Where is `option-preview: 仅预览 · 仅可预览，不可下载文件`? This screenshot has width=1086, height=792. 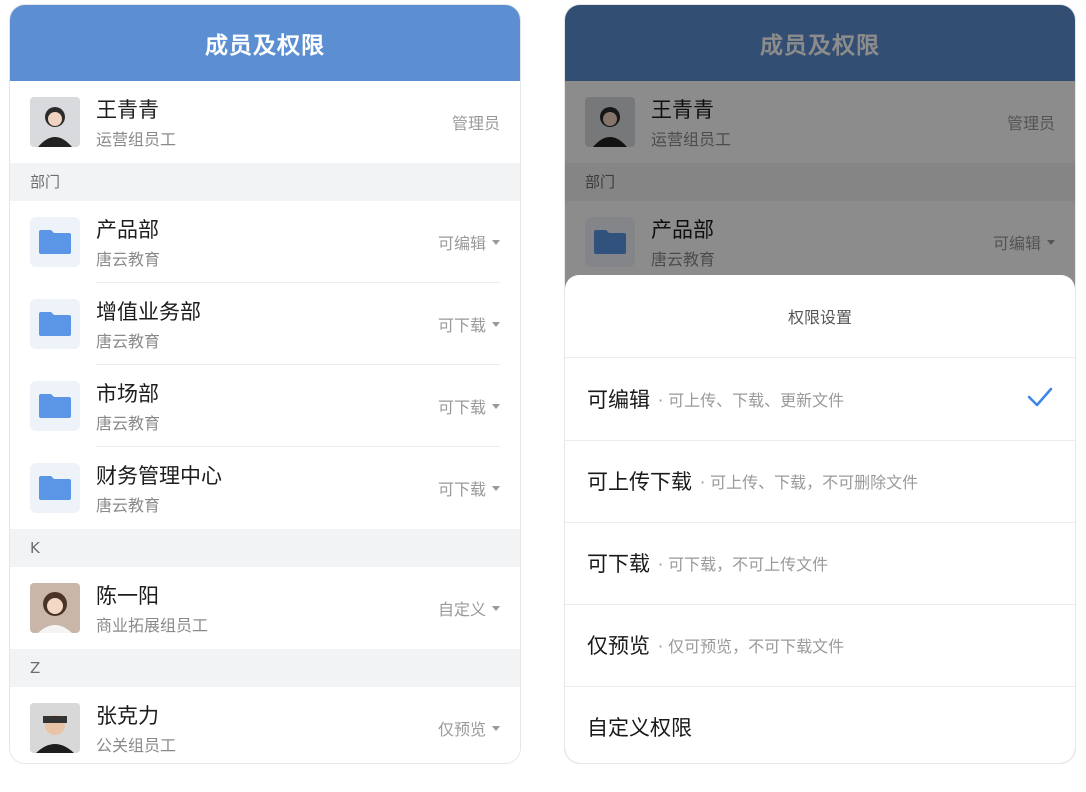
option-preview: 仅预览 · 仅可预览，不可下载文件 is located at coordinates (820, 645).